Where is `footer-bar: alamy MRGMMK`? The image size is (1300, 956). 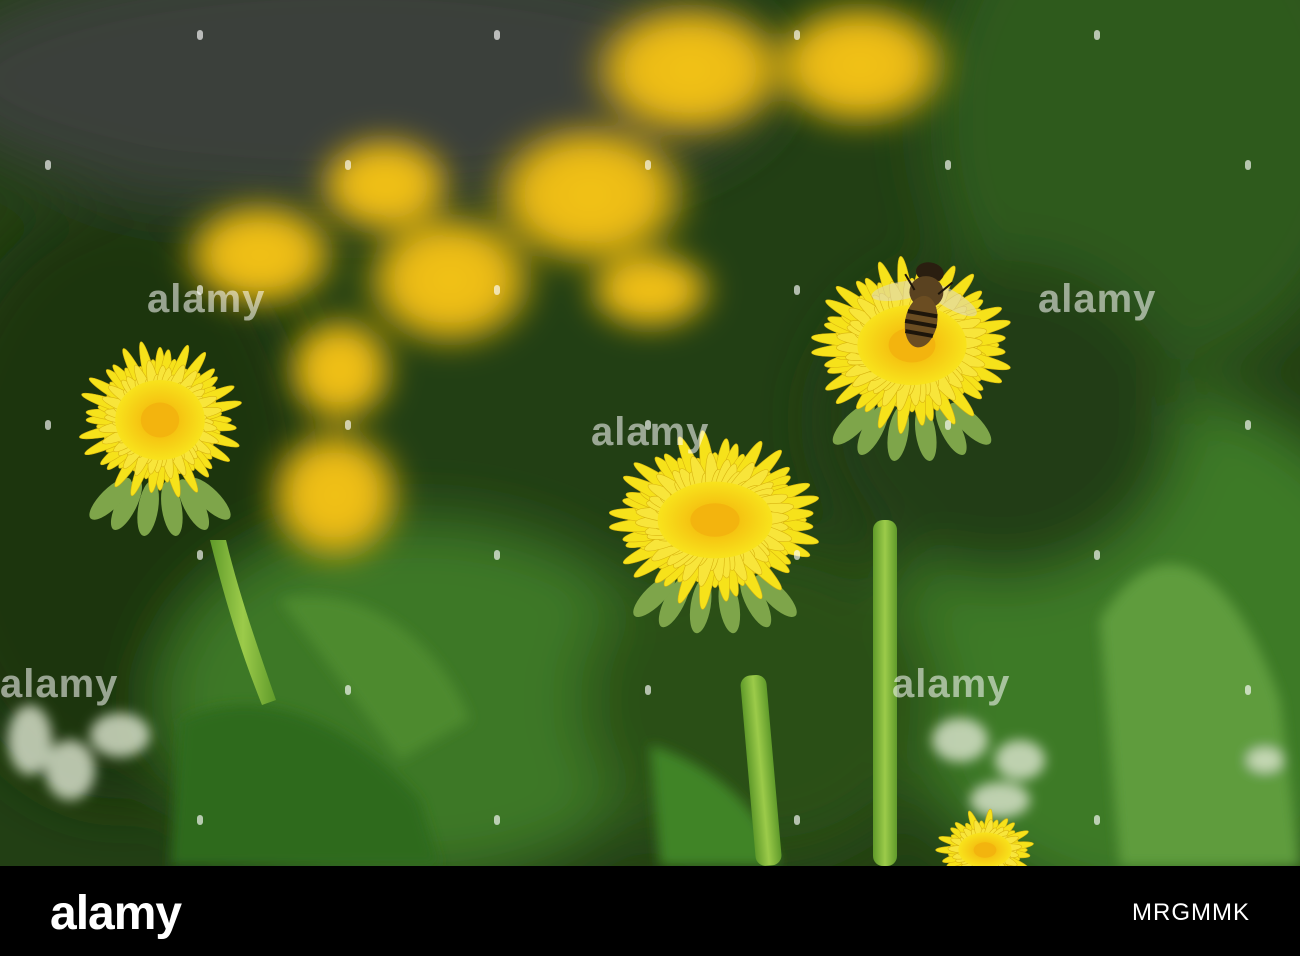
footer-bar: alamy MRGMMK is located at coordinates (650, 911).